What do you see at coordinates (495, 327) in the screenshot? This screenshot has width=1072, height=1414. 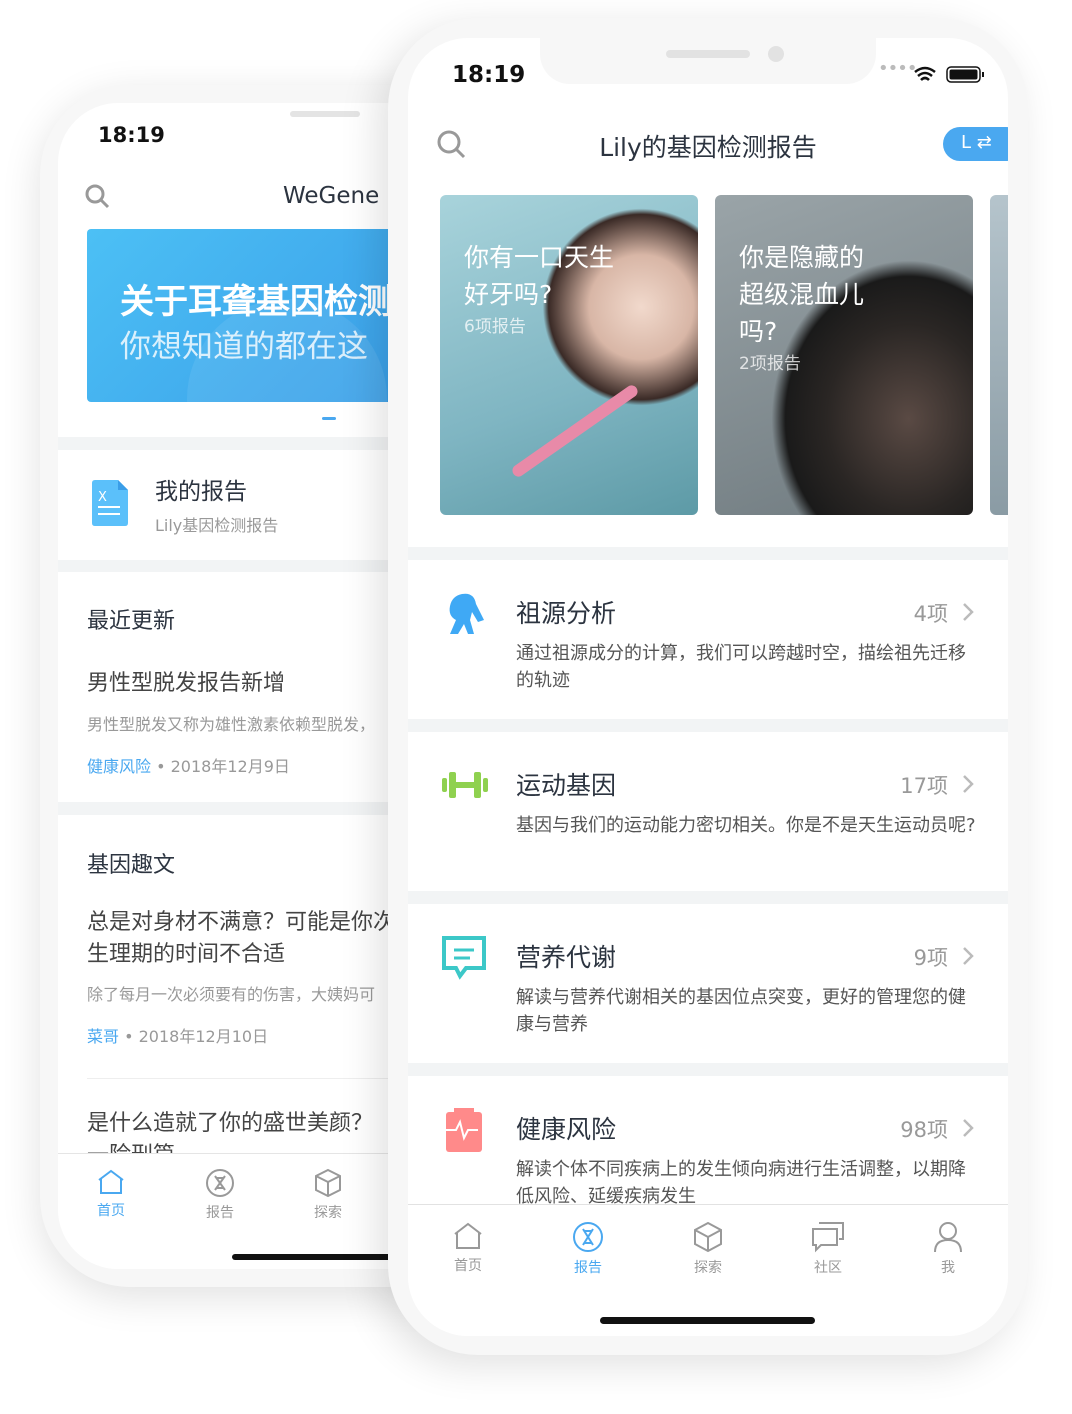 I see `card-count: 6项报告` at bounding box center [495, 327].